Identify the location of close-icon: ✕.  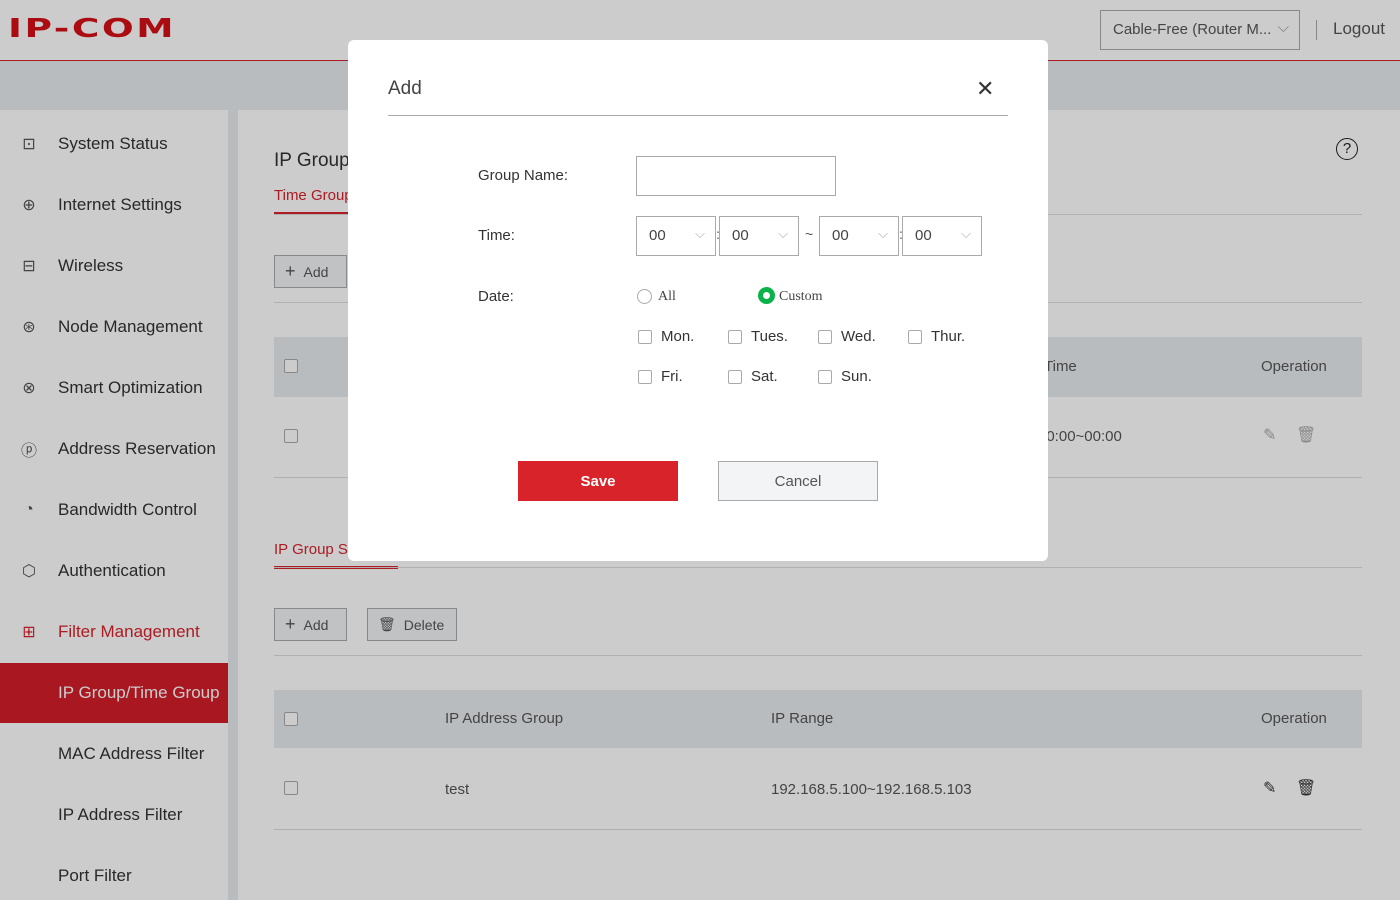
(985, 89).